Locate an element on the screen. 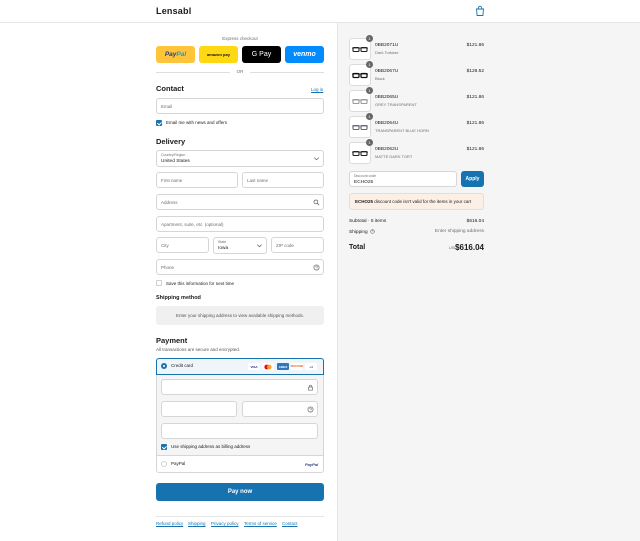 This screenshot has width=640, height=541. paypal-radio is located at coordinates (164, 464).